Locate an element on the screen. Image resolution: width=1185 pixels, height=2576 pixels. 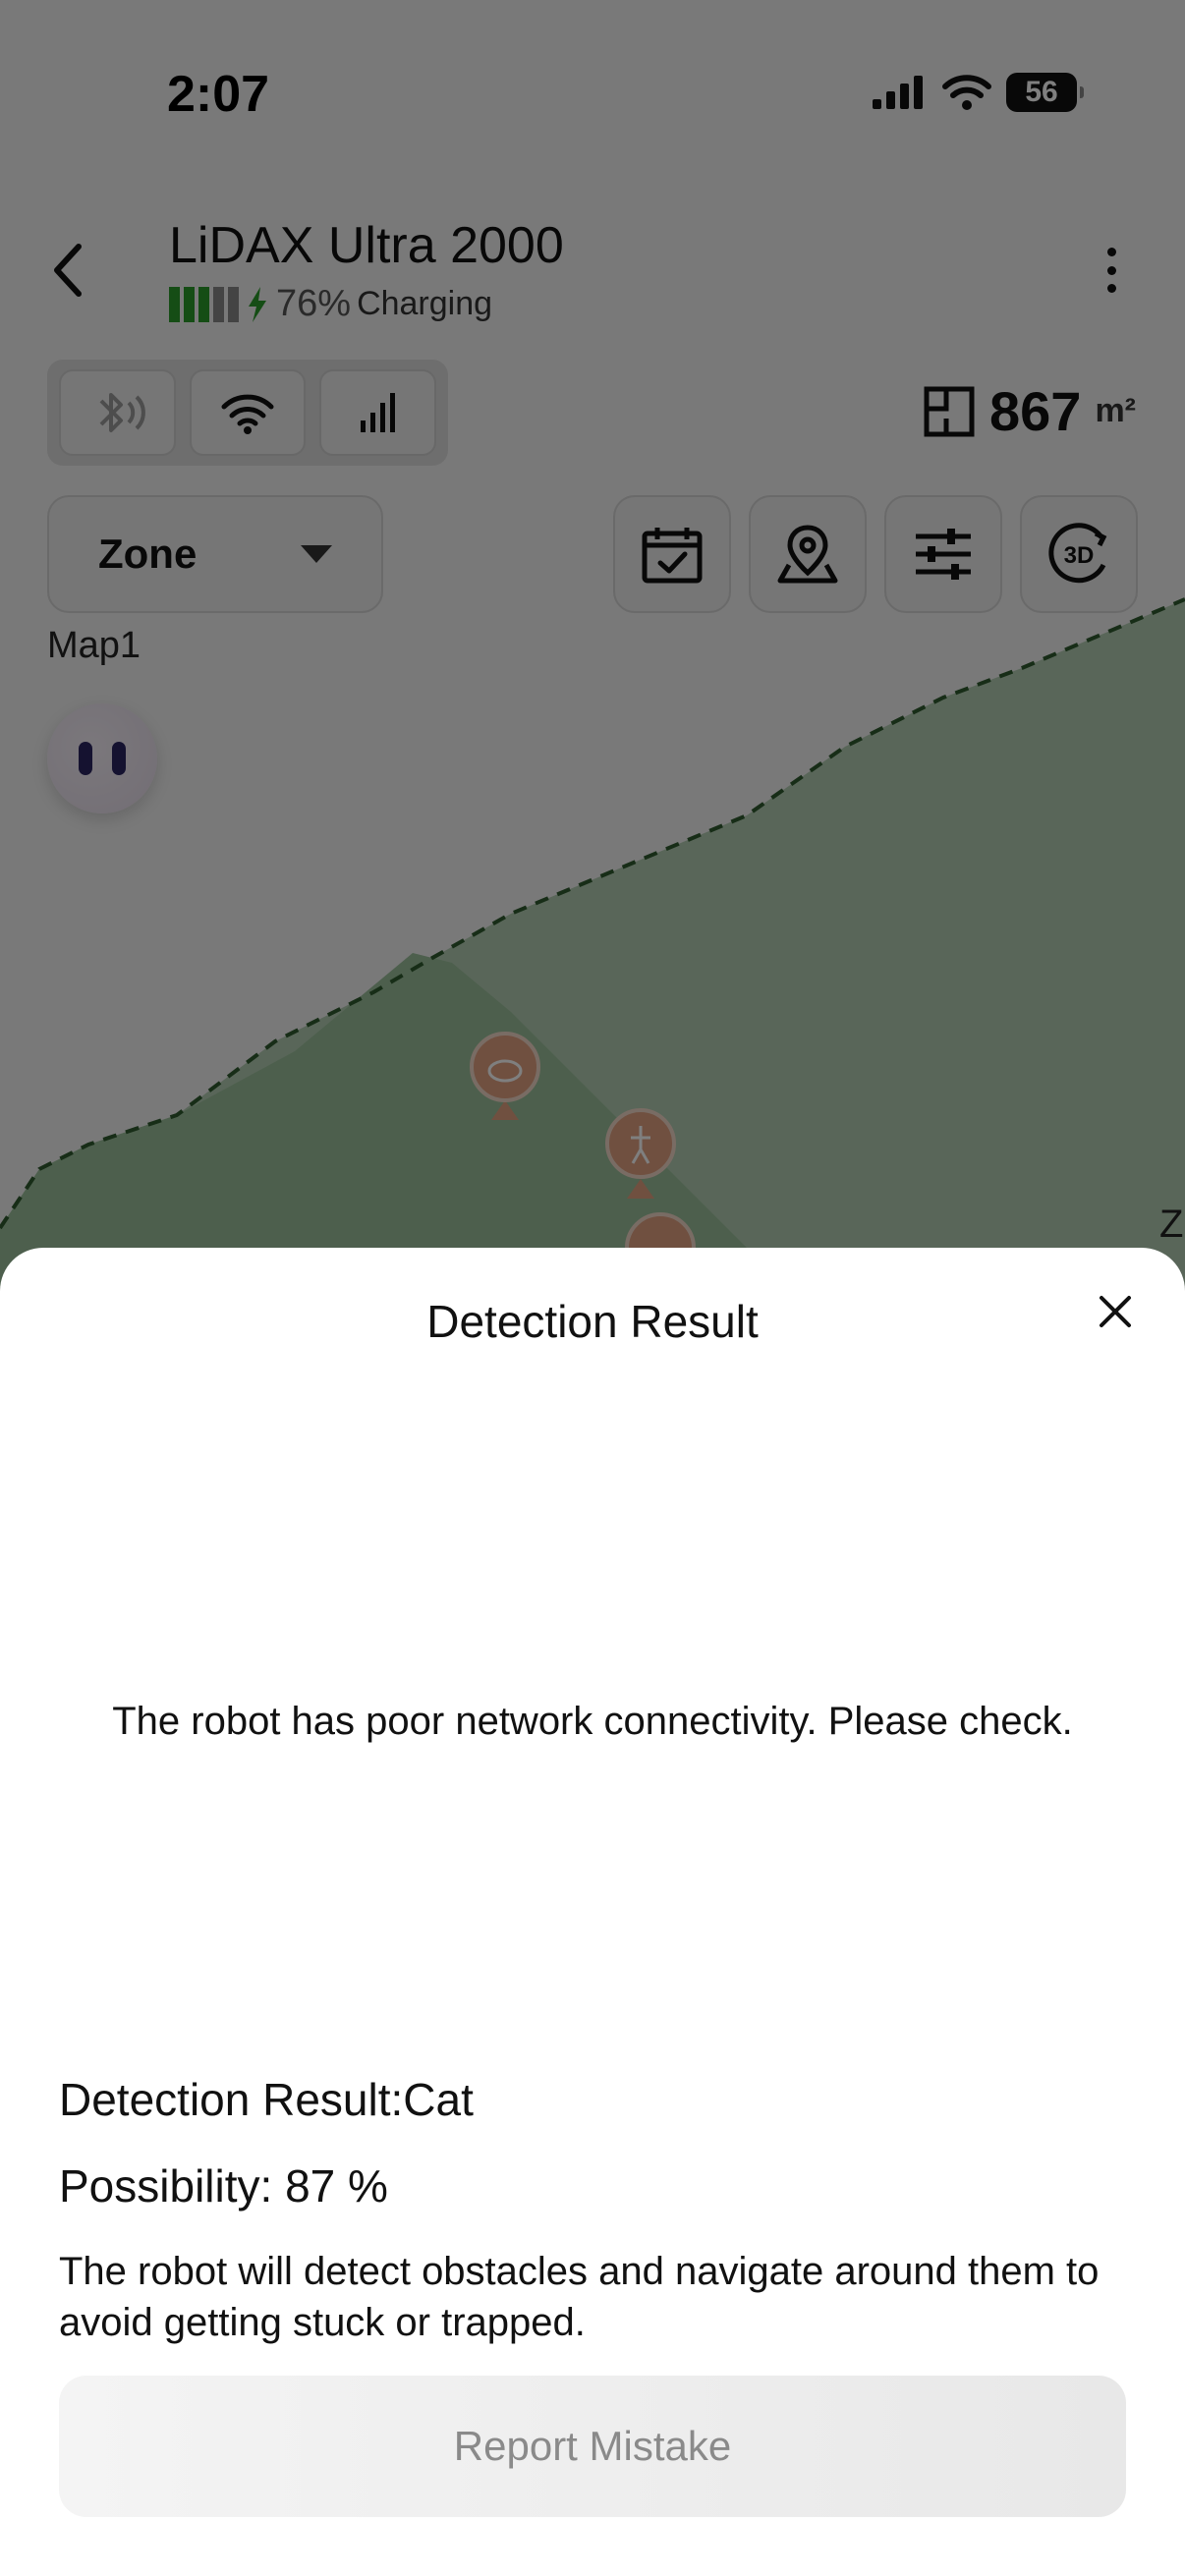
detection-result-label: Detection Result:Cat is located at coordinates (266, 2099).